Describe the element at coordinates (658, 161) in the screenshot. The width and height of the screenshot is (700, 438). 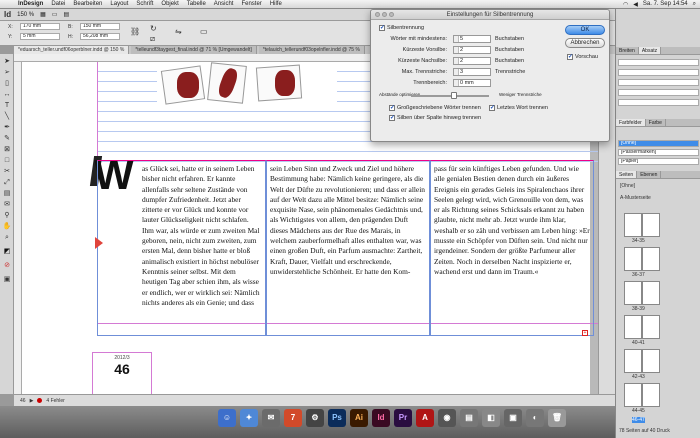
I see `swatch-paper: [Papier]` at that location.